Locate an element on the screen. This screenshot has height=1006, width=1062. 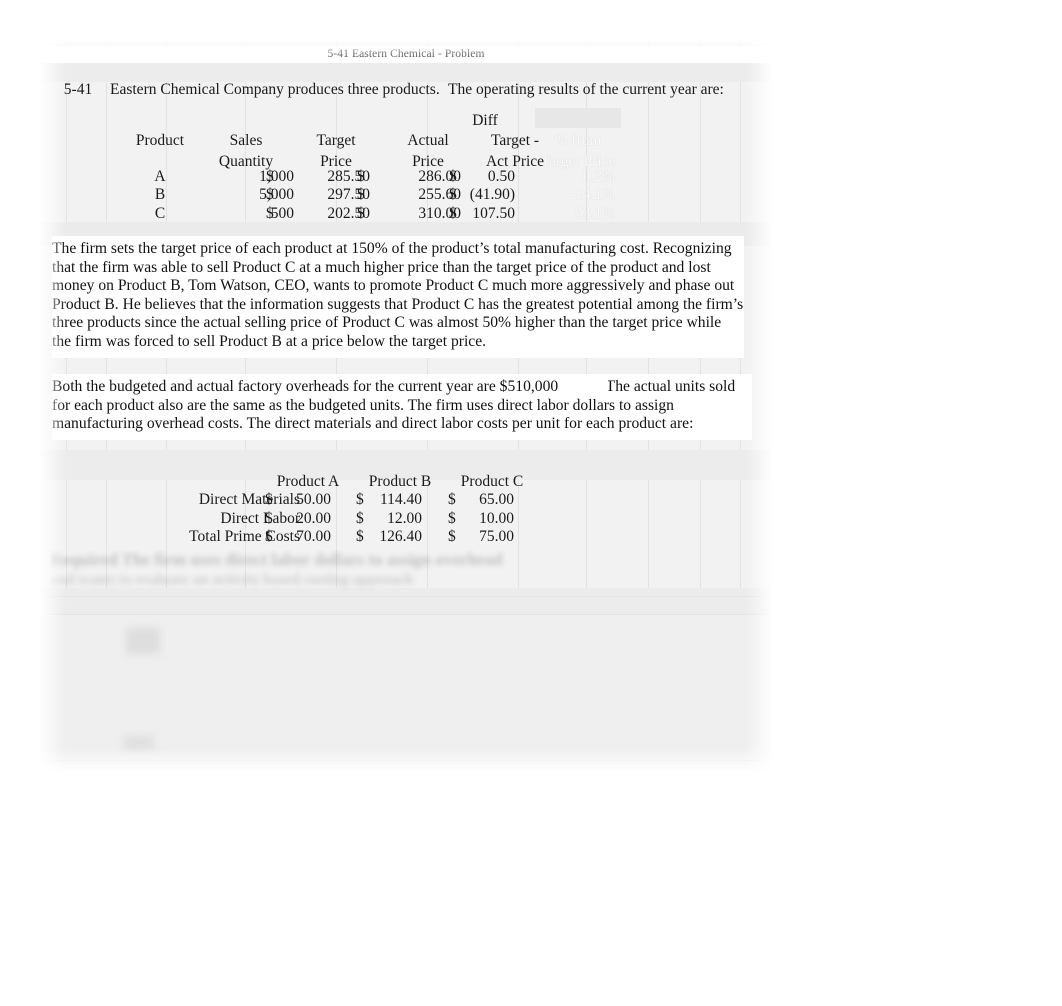
col-header-pct-from: % from is located at coordinates (578, 140).